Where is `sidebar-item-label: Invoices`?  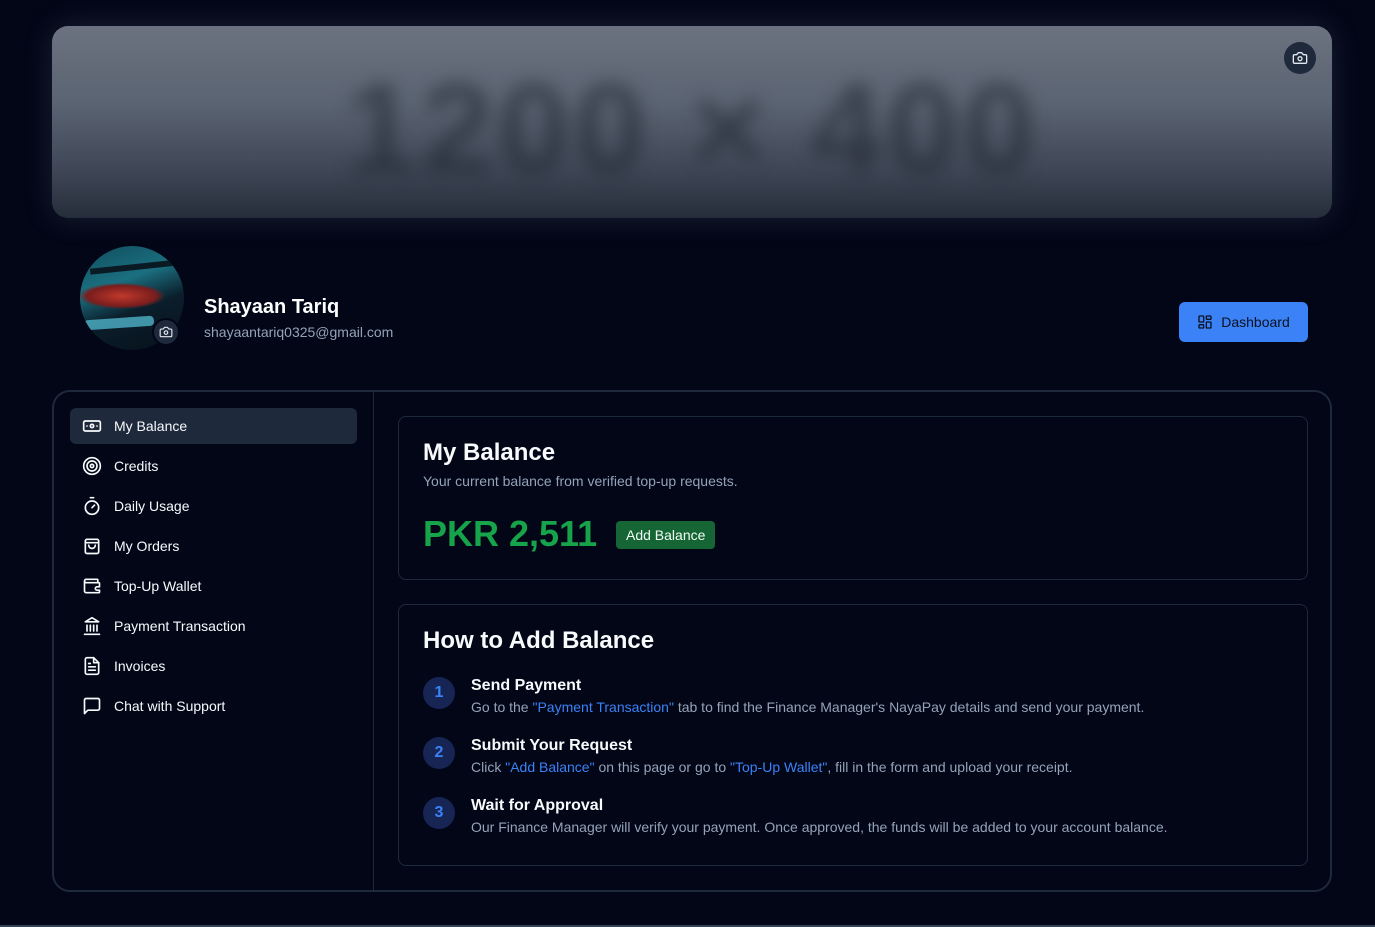 sidebar-item-label: Invoices is located at coordinates (140, 666).